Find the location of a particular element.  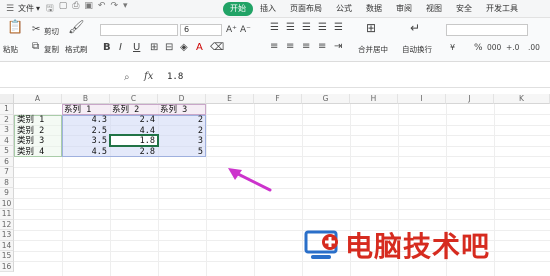

print-preview-icon: ▣ is located at coordinates (88, 9).